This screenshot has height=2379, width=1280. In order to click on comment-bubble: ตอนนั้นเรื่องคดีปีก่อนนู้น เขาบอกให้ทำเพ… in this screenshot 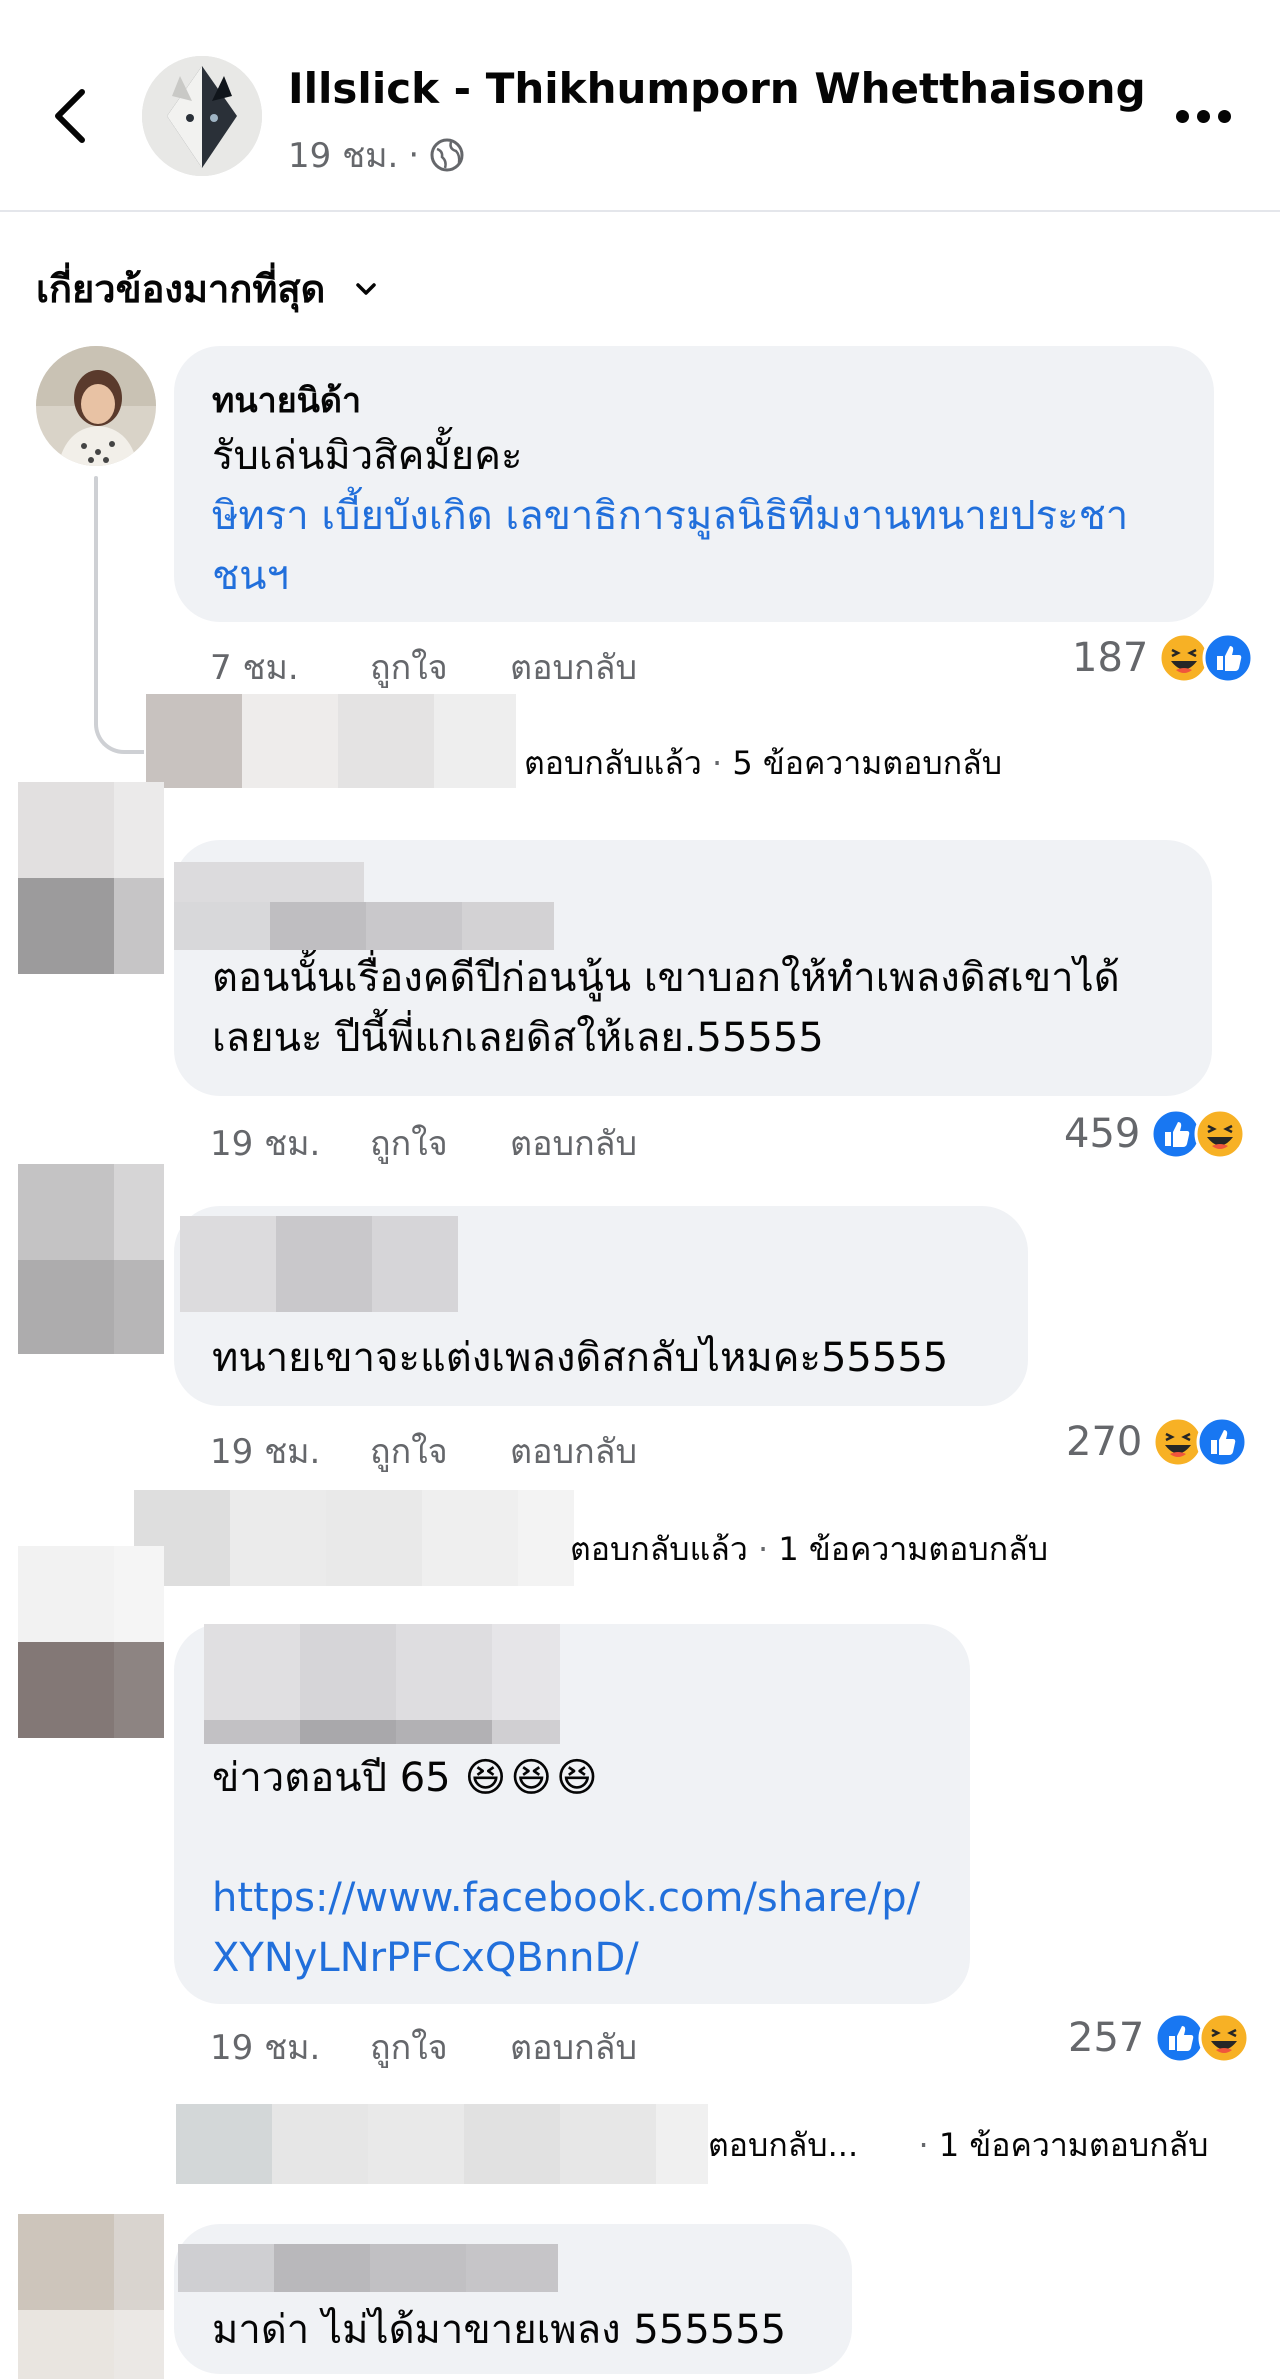, I will do `click(693, 968)`.